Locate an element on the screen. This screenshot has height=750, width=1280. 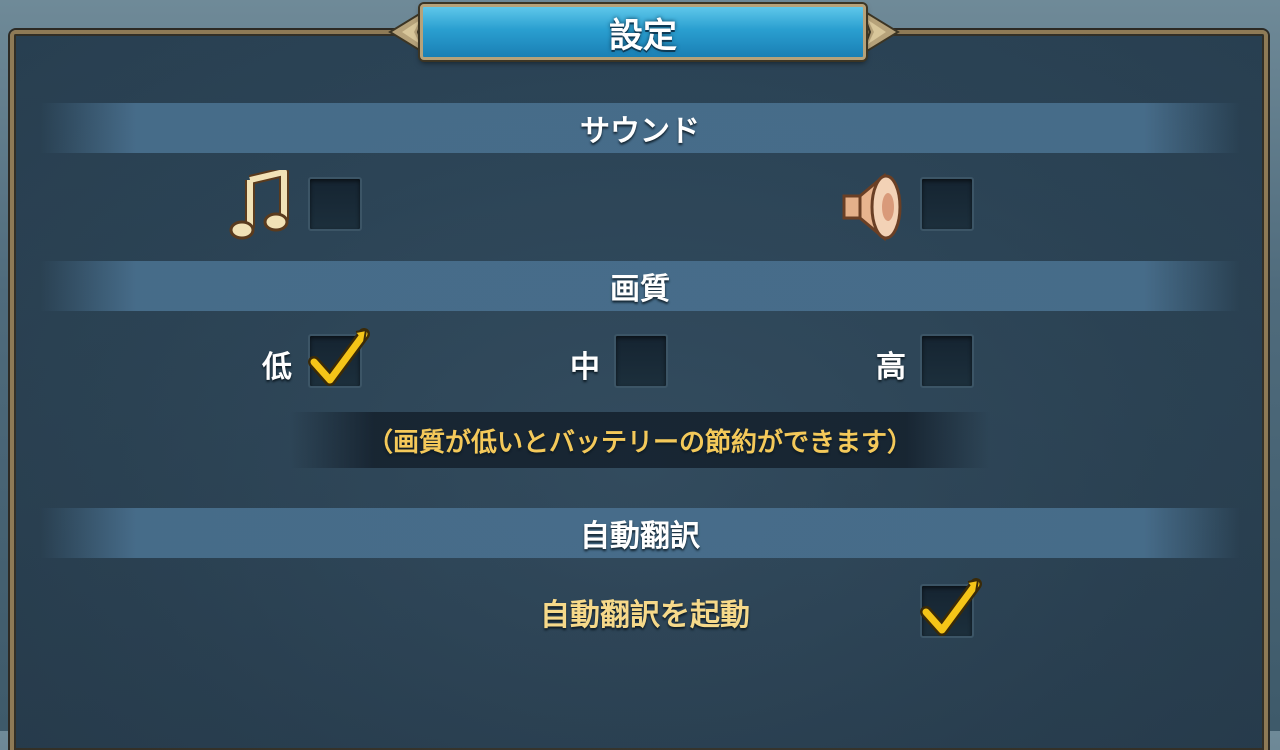
quality-section-header: 画質 is located at coordinates (640, 286).